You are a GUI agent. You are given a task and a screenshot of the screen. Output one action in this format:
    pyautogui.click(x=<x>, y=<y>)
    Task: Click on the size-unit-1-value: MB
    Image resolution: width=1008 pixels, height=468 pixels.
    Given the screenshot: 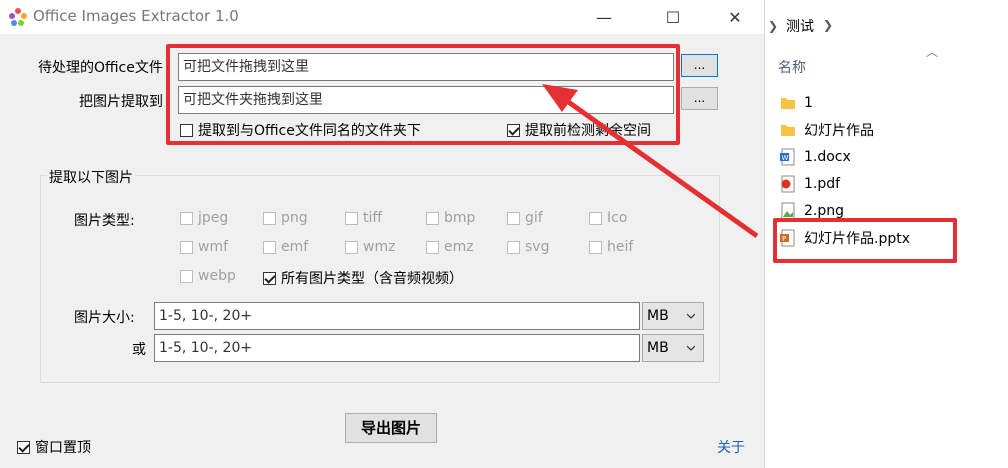 What is the action you would take?
    pyautogui.click(x=658, y=316)
    